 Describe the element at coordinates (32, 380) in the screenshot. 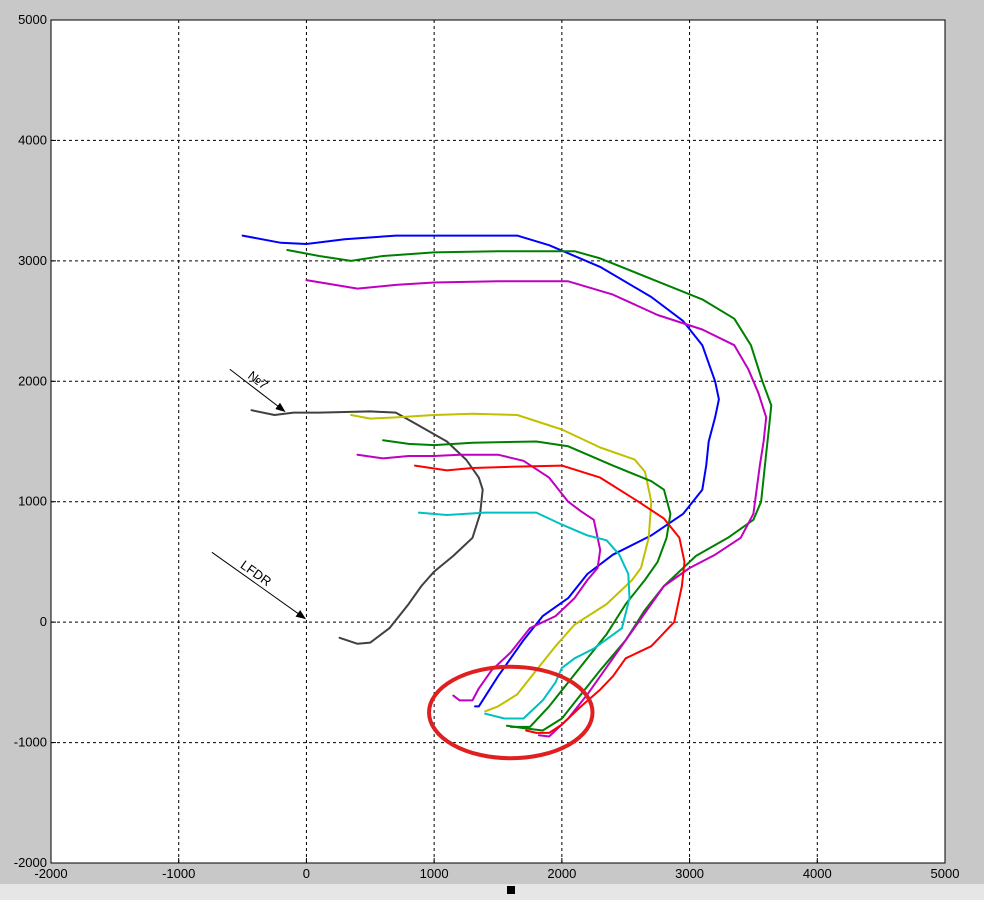

I see `y-tick-label-4: 2000` at that location.